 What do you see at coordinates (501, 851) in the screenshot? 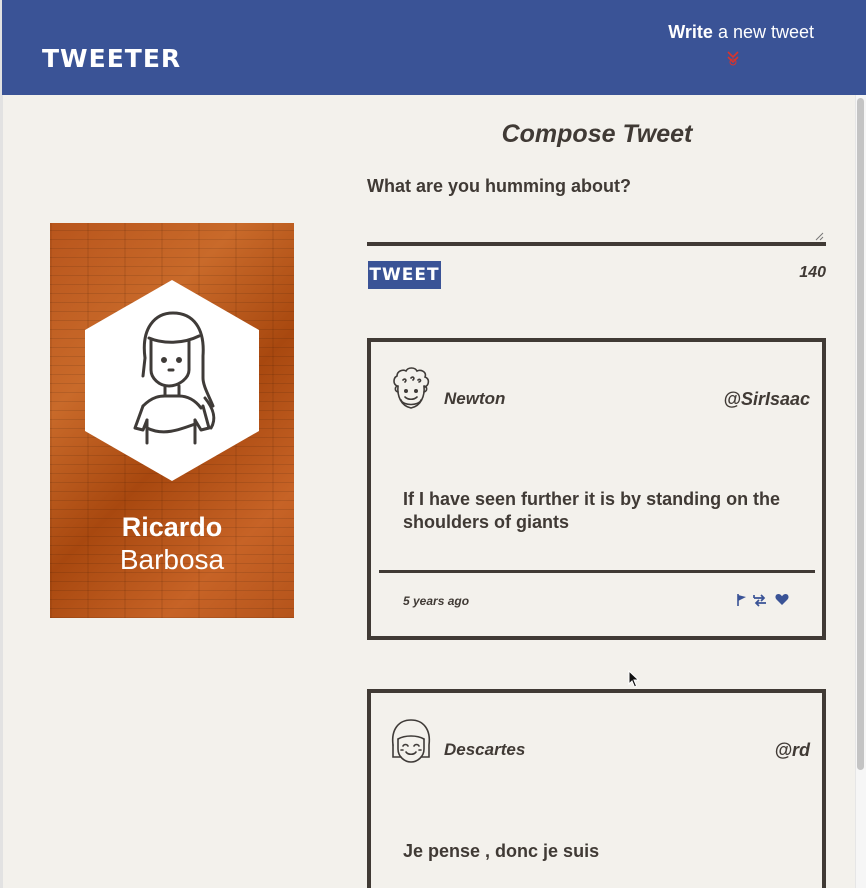
I see `tweet-text: Je pense , donc je suis` at bounding box center [501, 851].